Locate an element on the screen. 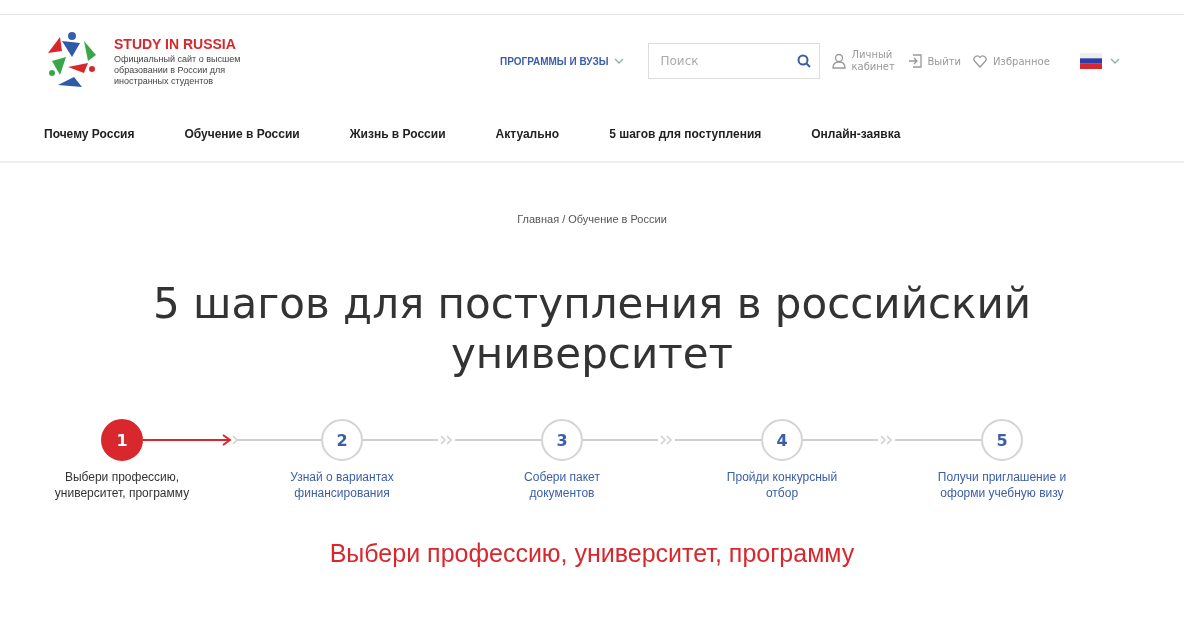 The height and width of the screenshot is (637, 1184). step-number: 5 is located at coordinates (1002, 440).